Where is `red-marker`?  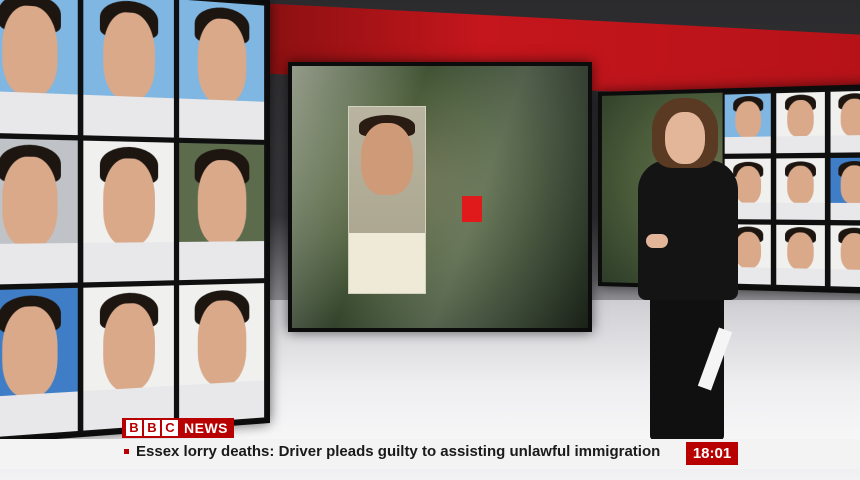
red-marker is located at coordinates (472, 209).